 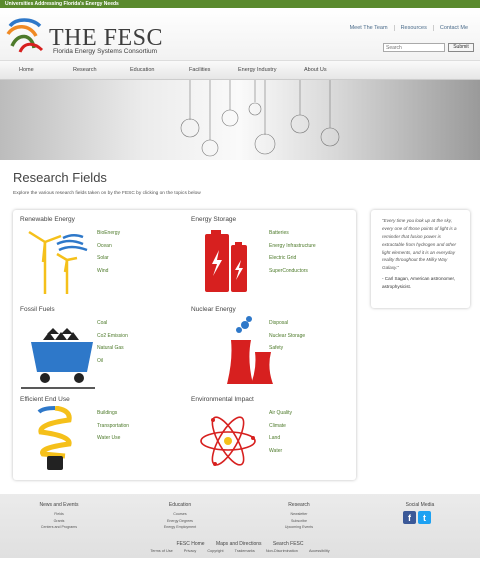 I want to click on link-natural-gas: Natural Gas, so click(x=112, y=351).